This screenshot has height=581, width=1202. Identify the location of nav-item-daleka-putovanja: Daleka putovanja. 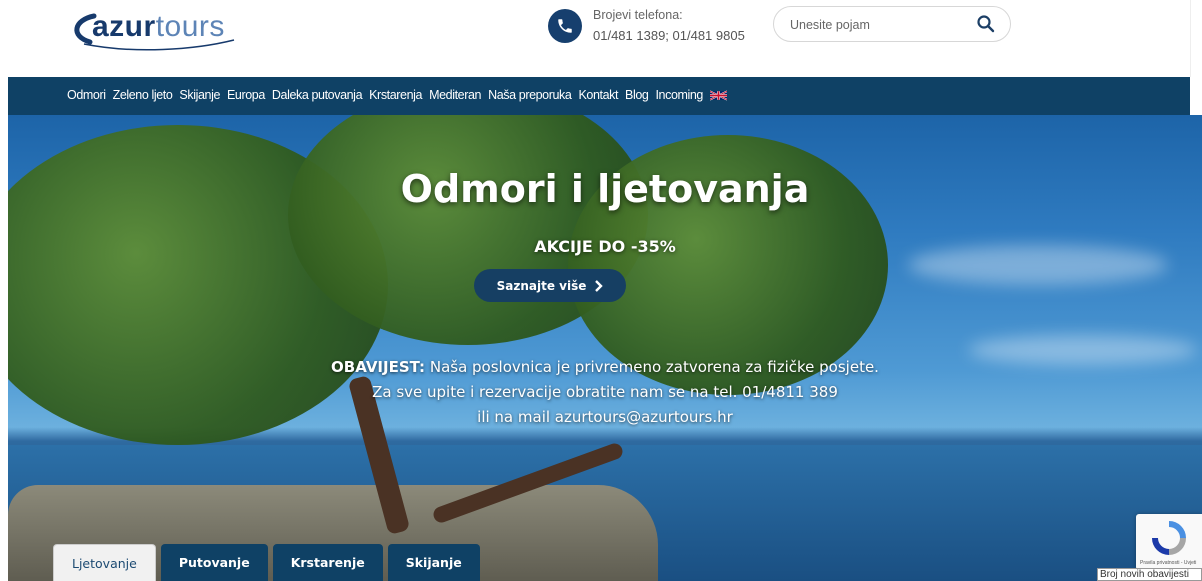
(317, 96).